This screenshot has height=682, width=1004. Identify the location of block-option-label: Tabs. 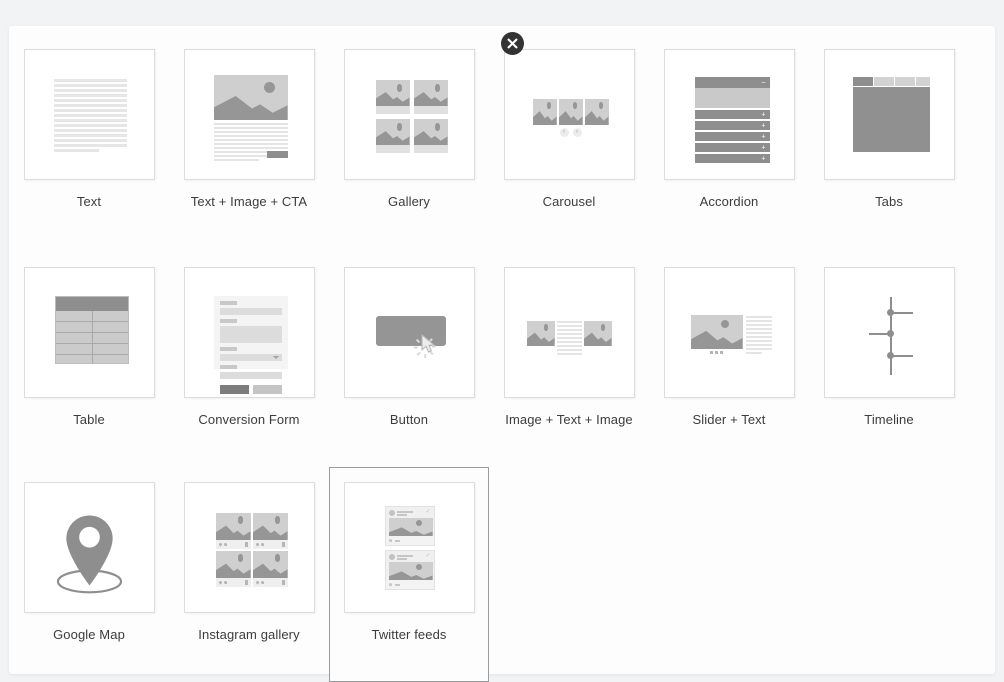
(889, 201).